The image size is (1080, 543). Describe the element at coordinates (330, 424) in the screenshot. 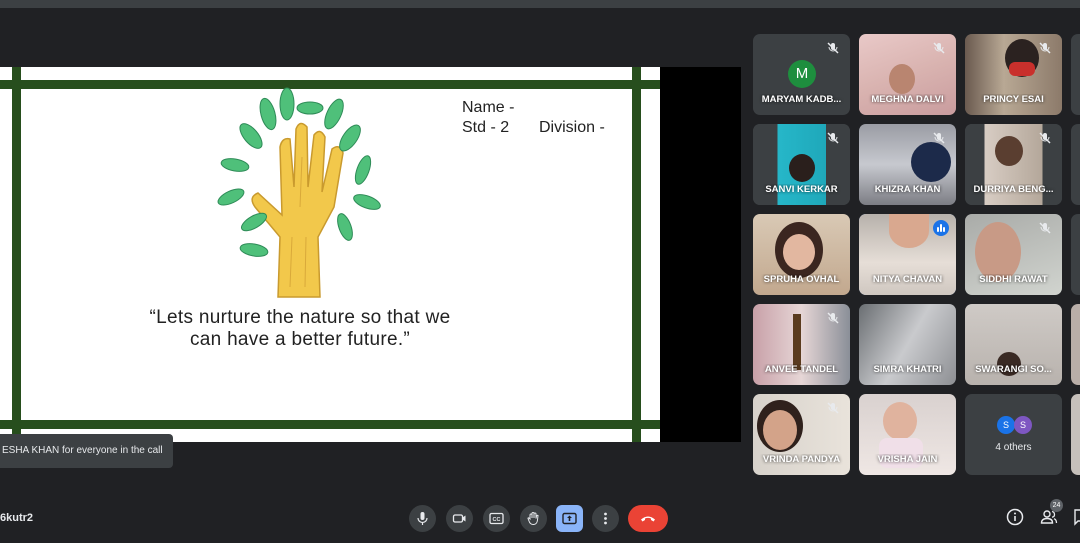

I see `slide-frame-bottom` at that location.